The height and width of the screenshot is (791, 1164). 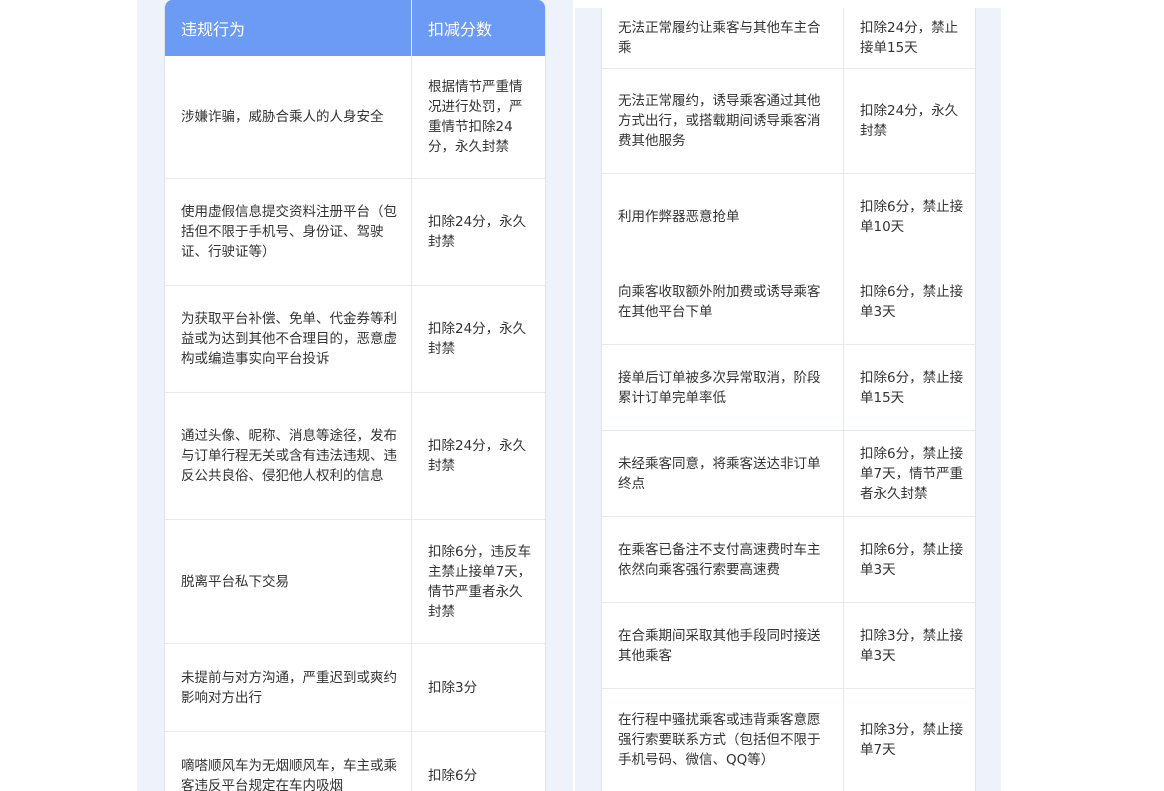 What do you see at coordinates (478, 28) in the screenshot?
I see `header-deduction: 扣减分数` at bounding box center [478, 28].